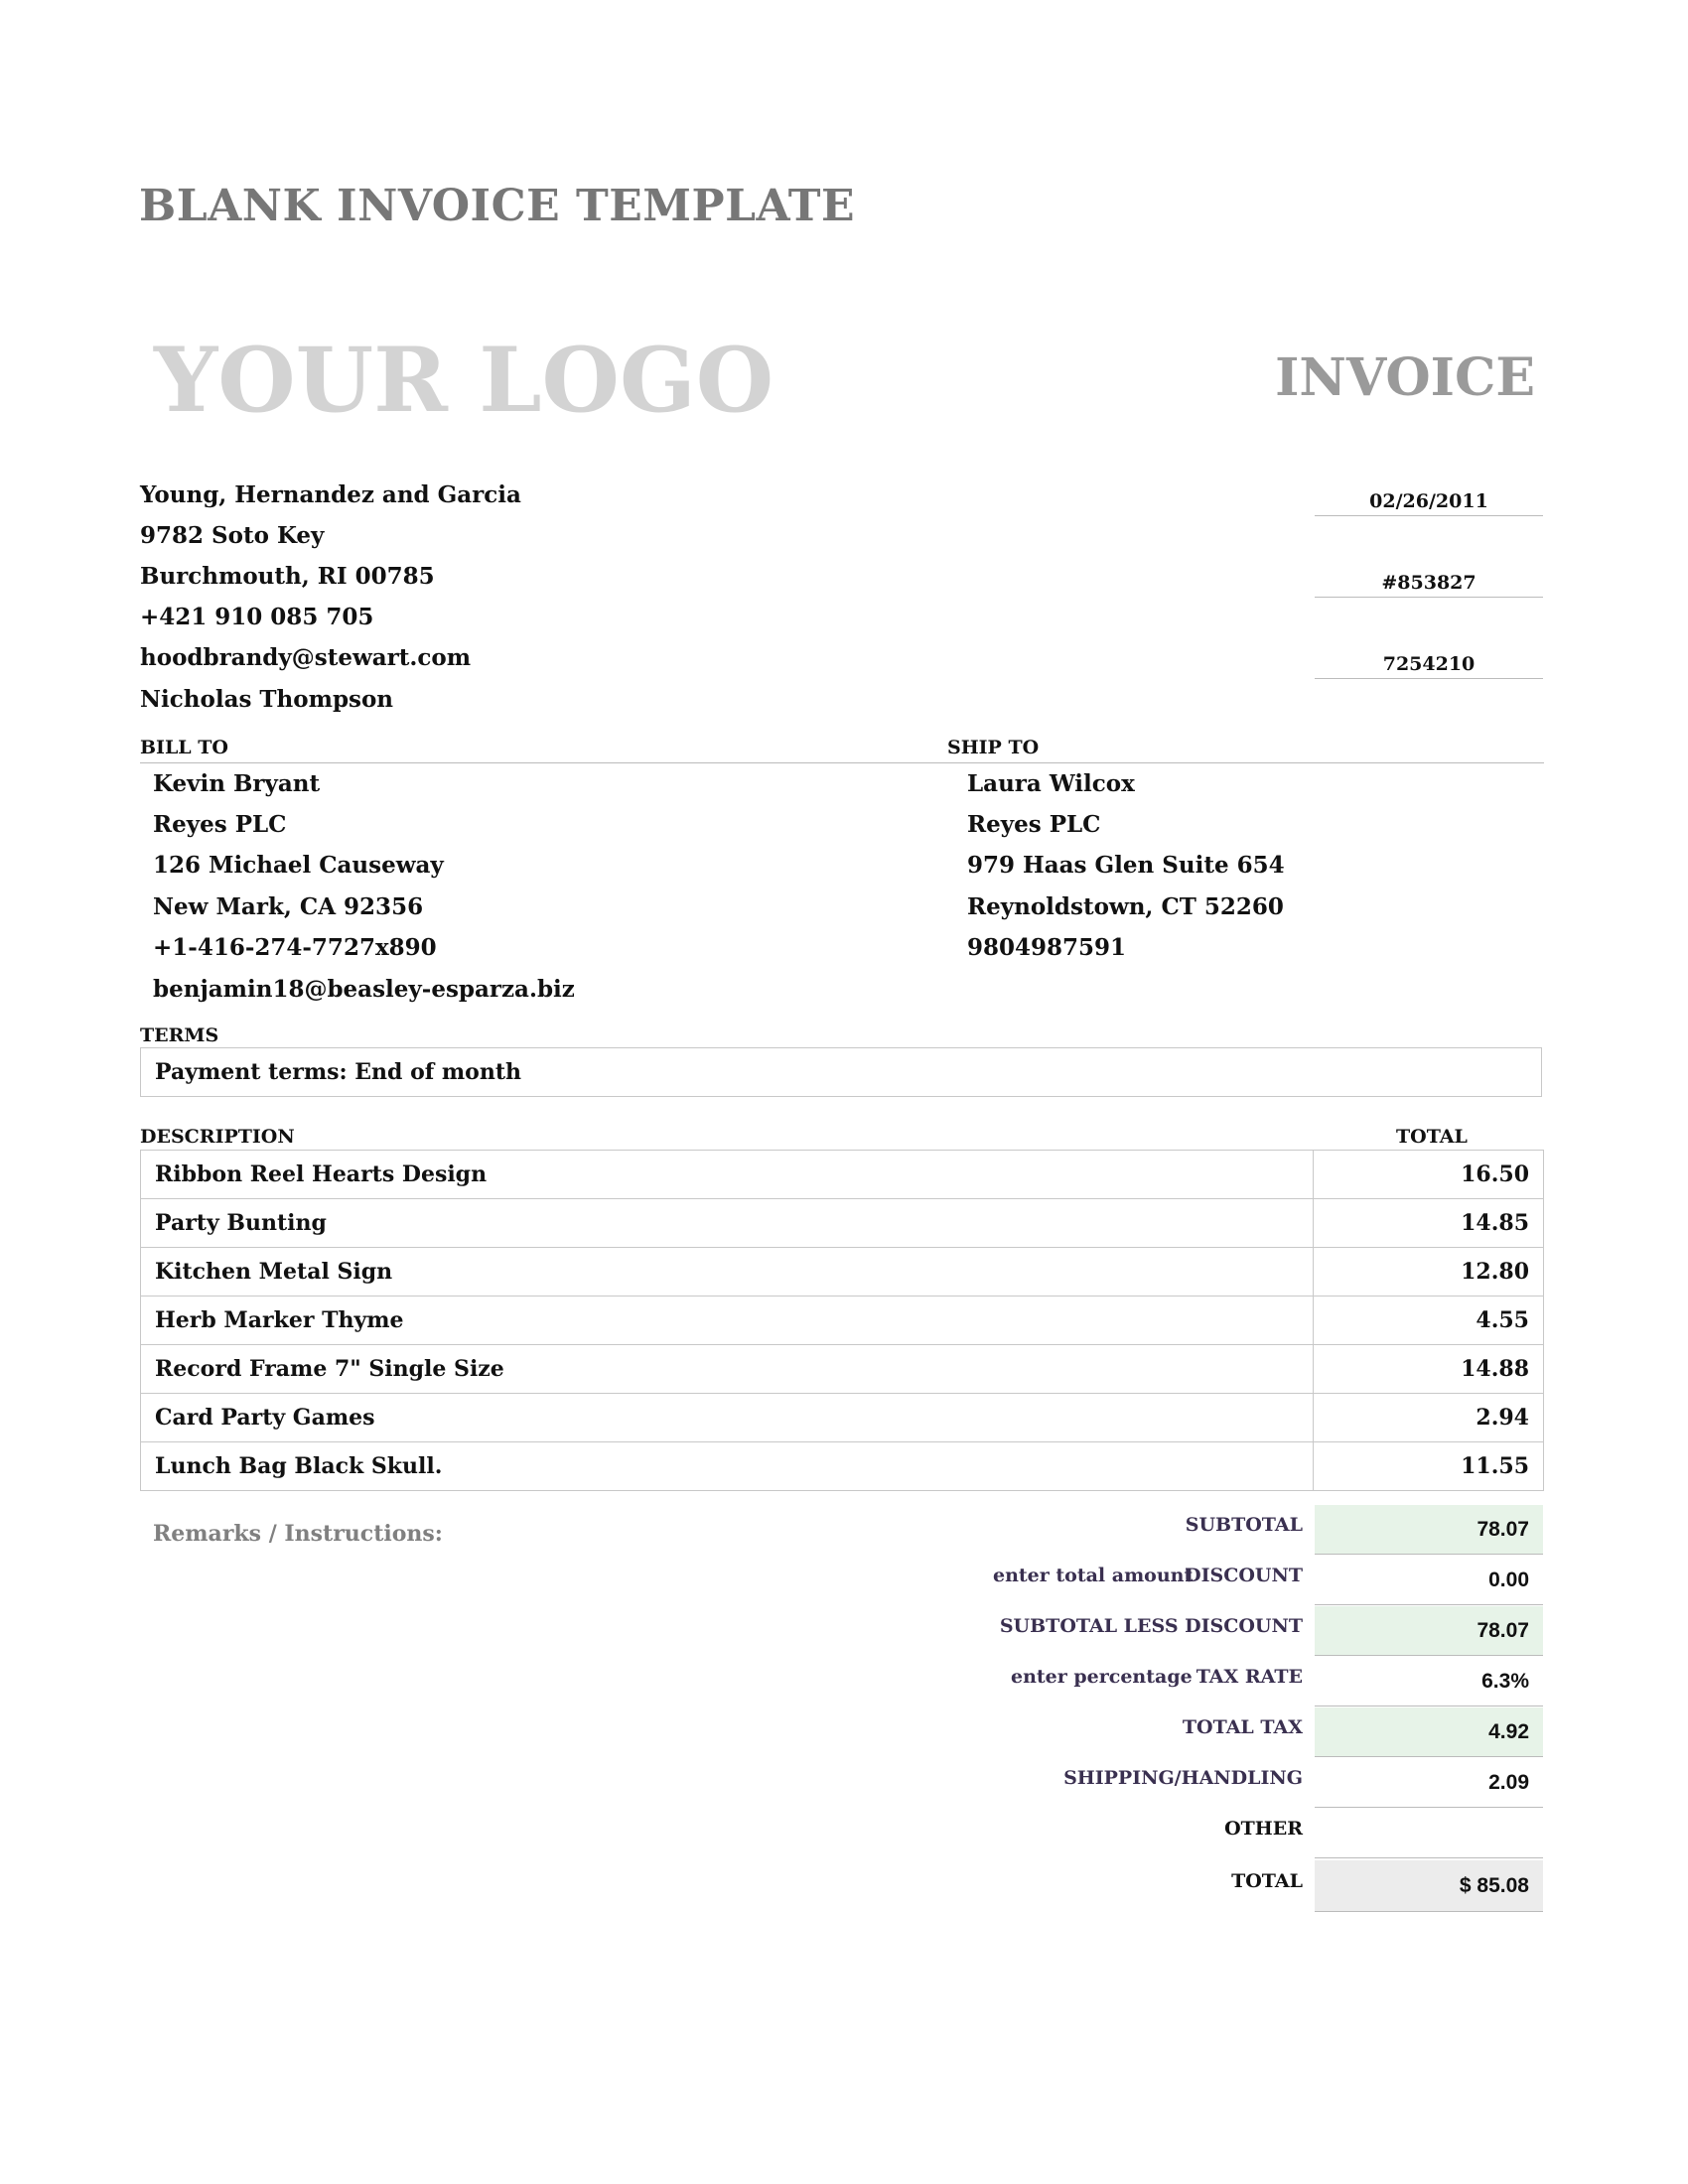 This screenshot has height=2184, width=1688. What do you see at coordinates (727, 1320) in the screenshot?
I see `item-description: Herb Marker Thyme` at bounding box center [727, 1320].